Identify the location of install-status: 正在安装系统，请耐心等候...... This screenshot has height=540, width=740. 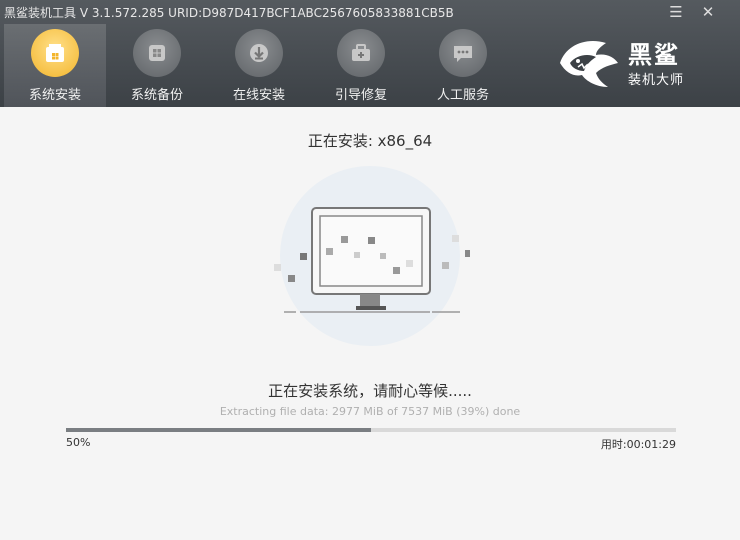
(370, 391).